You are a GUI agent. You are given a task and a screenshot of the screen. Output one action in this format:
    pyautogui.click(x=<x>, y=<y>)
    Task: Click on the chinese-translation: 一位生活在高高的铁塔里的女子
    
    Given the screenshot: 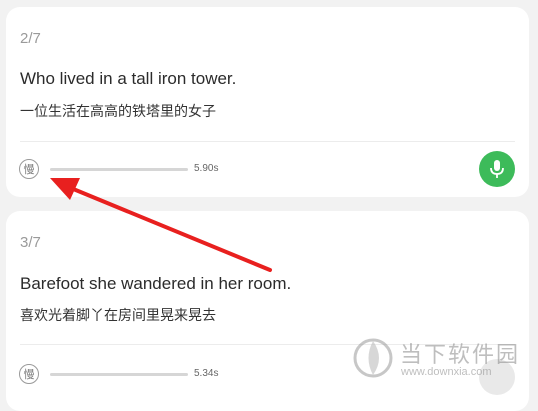 What is the action you would take?
    pyautogui.click(x=118, y=112)
    